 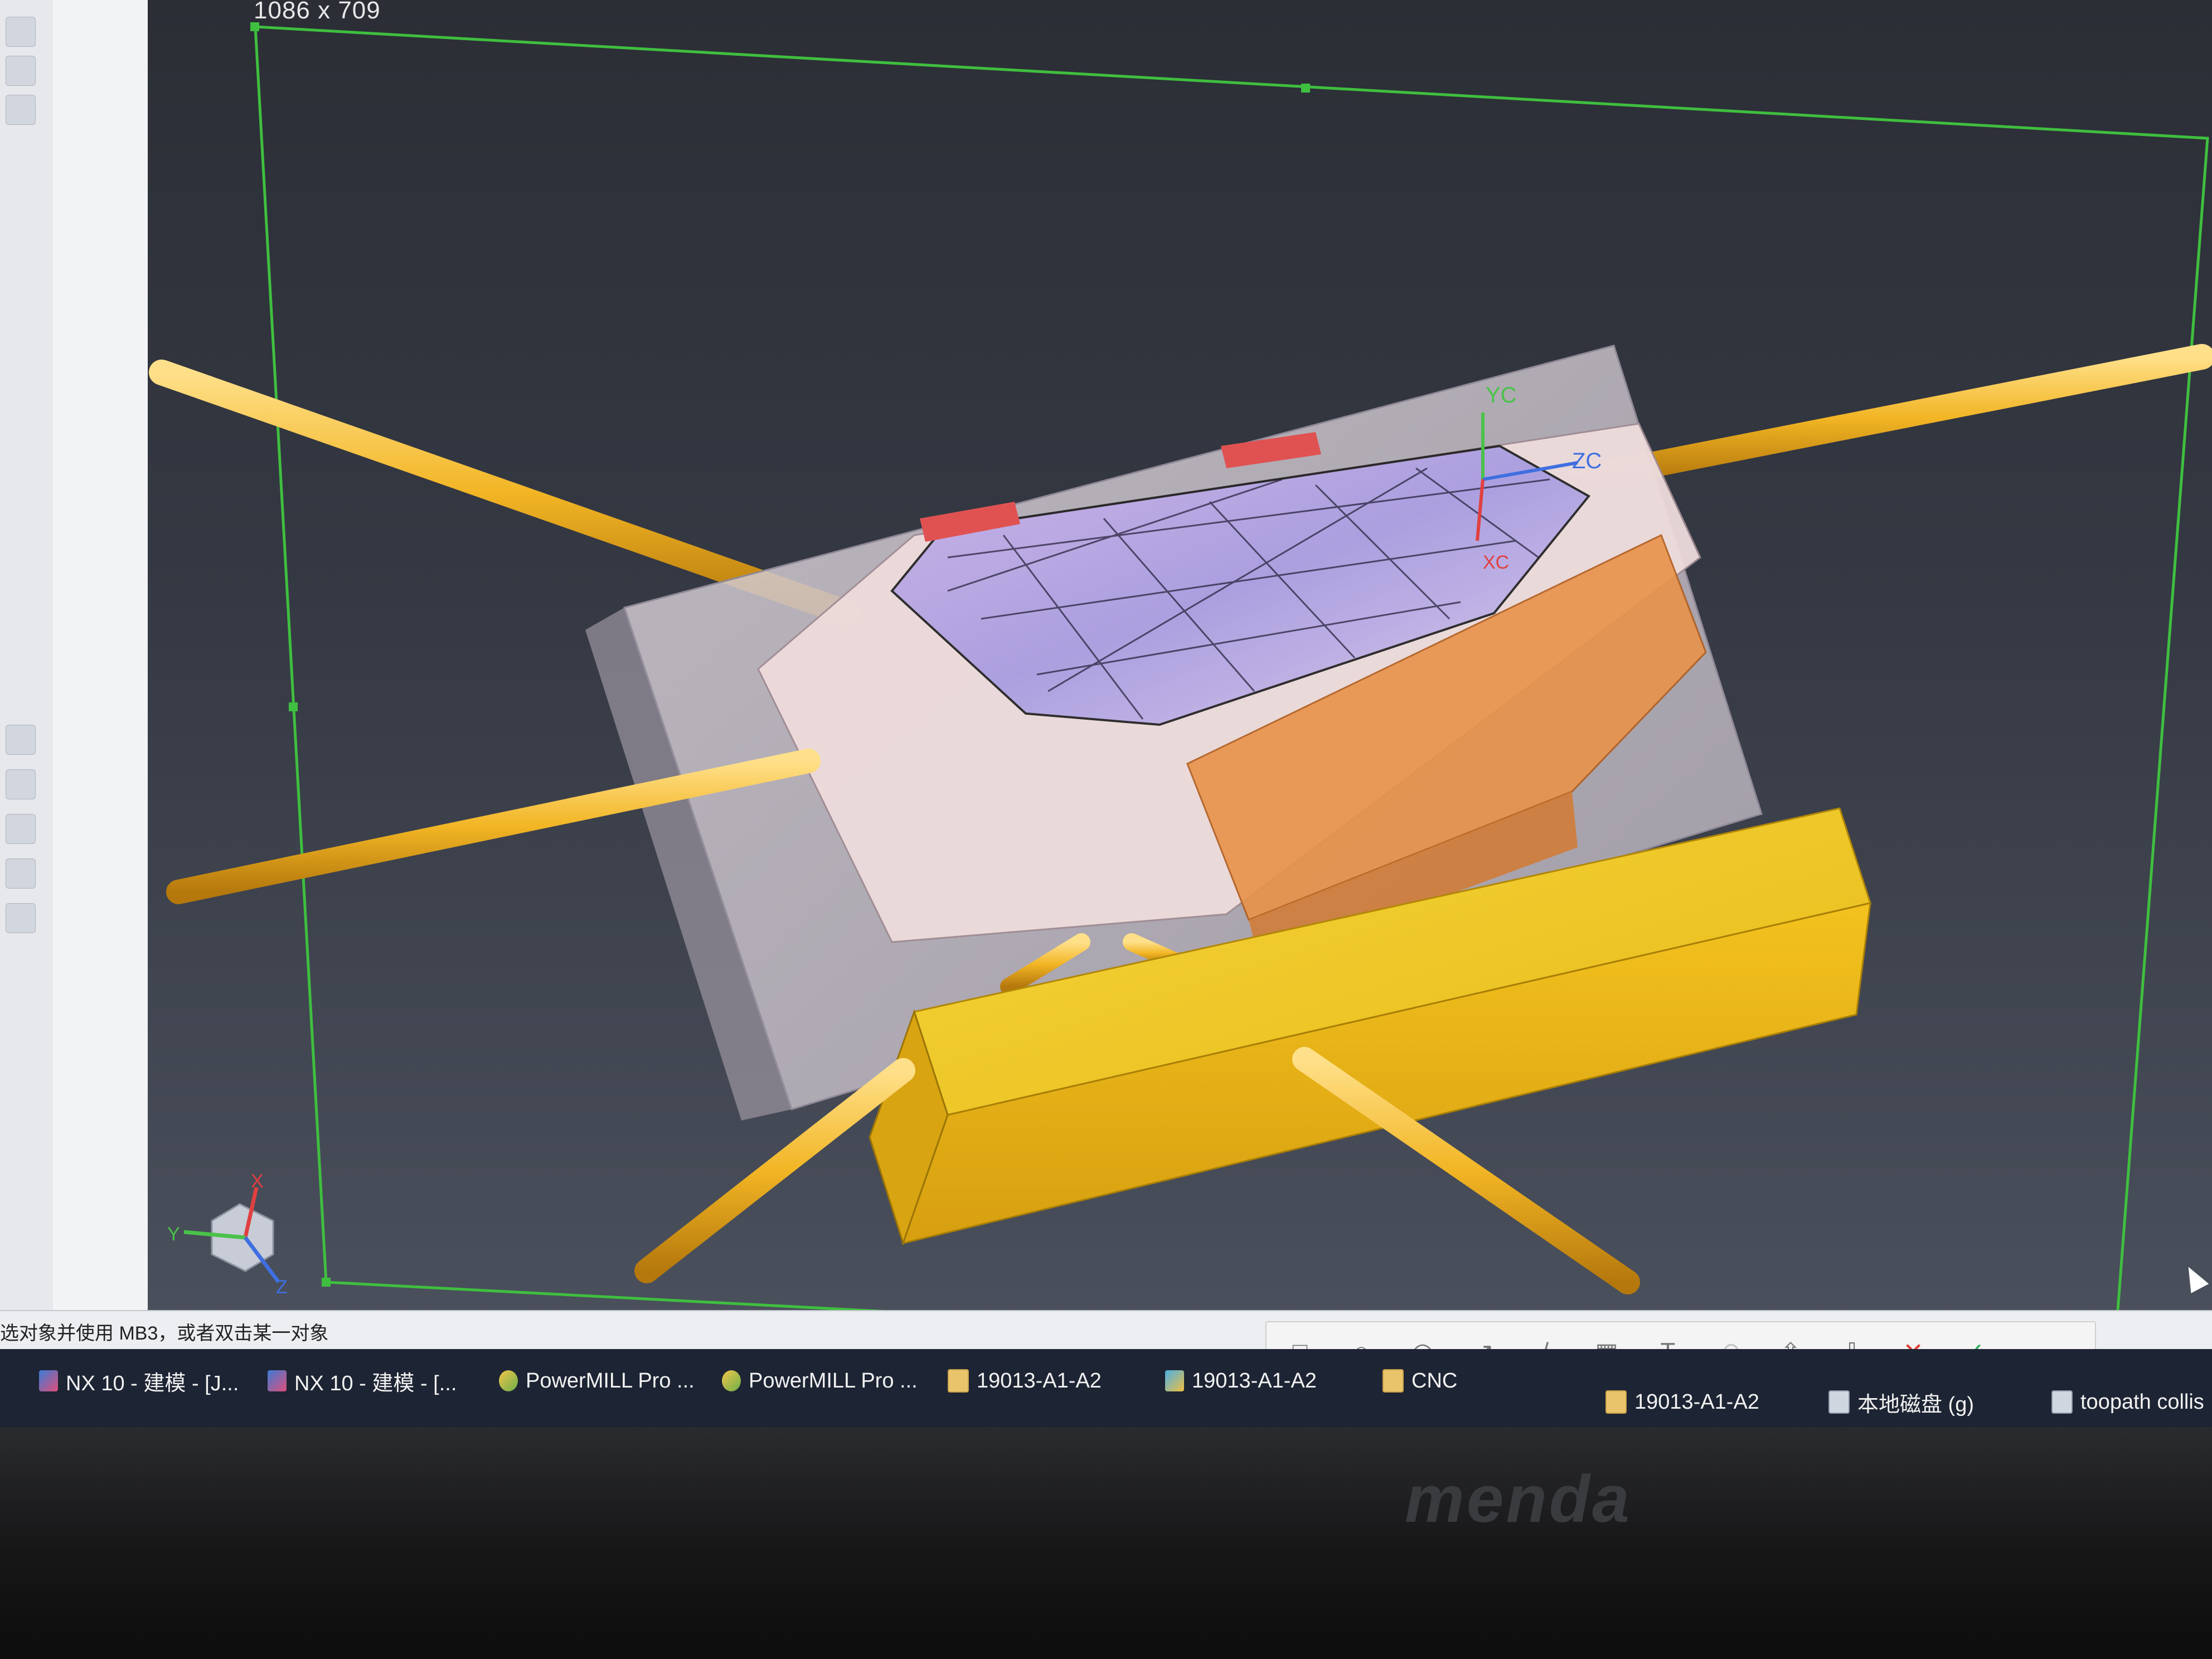 I want to click on yc-label: YC, so click(x=1502, y=395).